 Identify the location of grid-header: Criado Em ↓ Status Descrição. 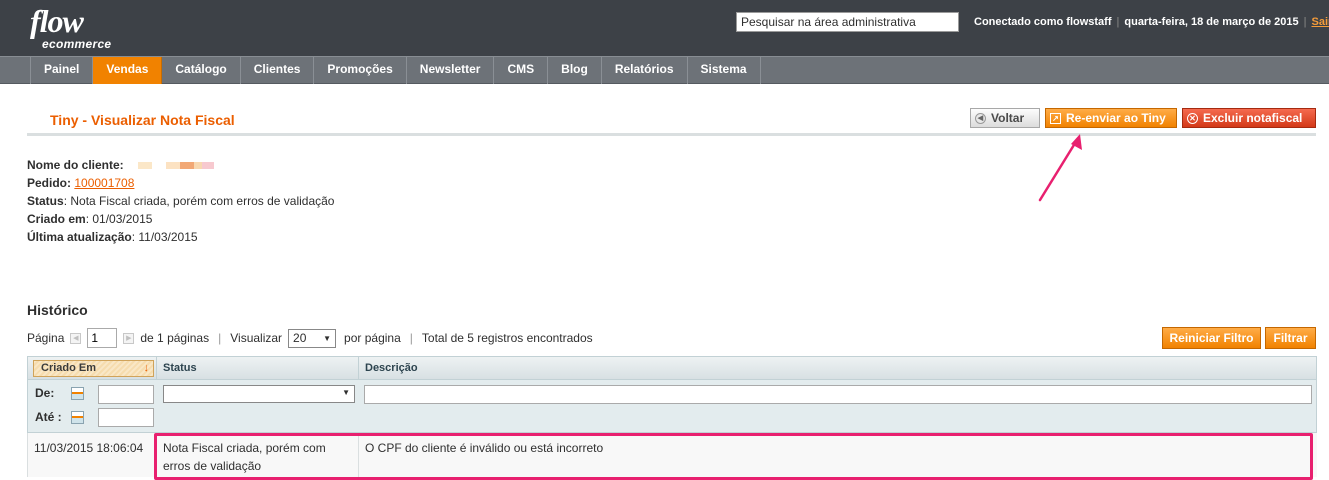
(672, 368).